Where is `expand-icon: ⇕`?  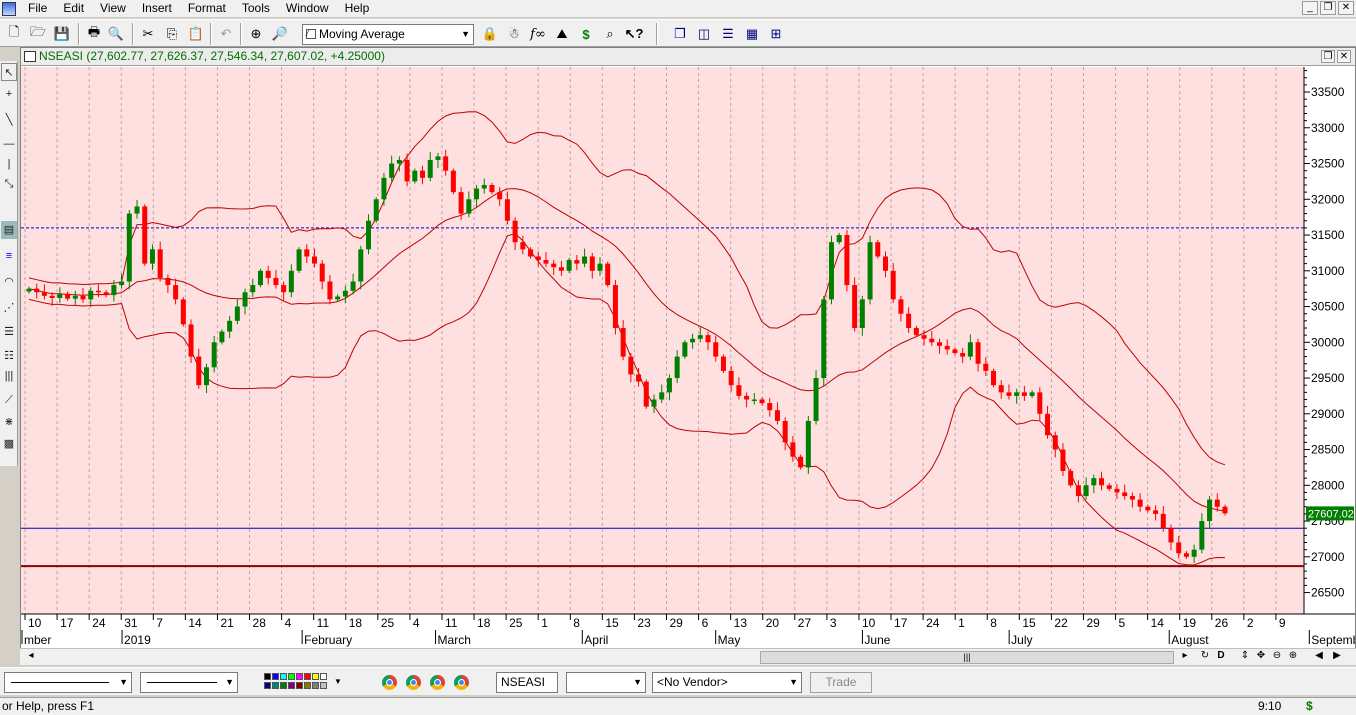 expand-icon: ⇕ is located at coordinates (1245, 655).